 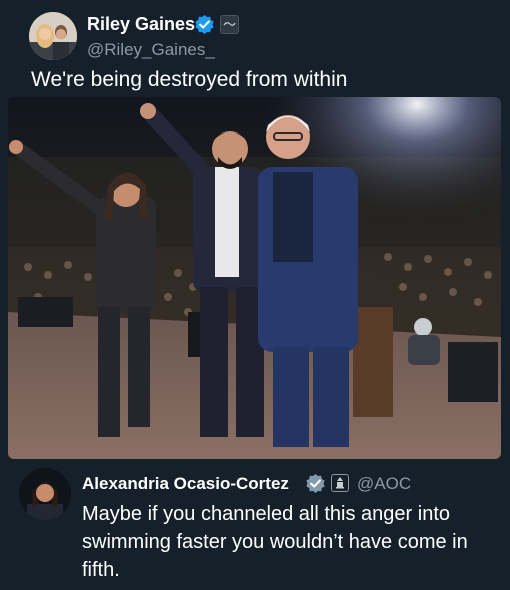 What do you see at coordinates (255, 35) in the screenshot?
I see `post-header: Riley Gaines @Riley_Gaines_` at bounding box center [255, 35].